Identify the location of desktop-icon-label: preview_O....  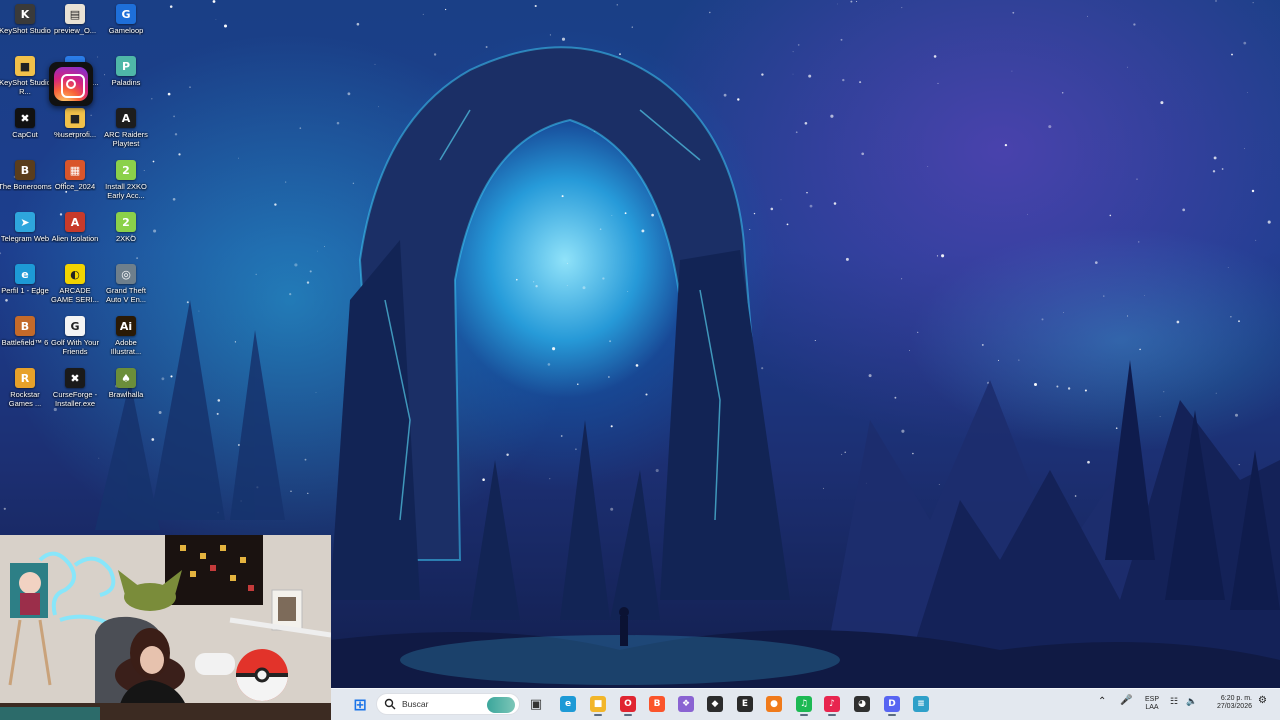
(75, 30).